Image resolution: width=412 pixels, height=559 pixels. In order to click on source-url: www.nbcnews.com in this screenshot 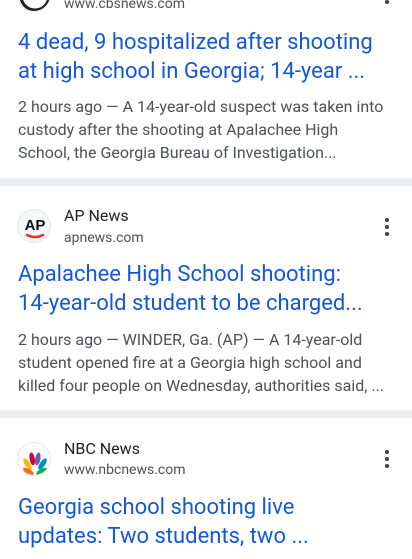, I will do `click(125, 470)`.